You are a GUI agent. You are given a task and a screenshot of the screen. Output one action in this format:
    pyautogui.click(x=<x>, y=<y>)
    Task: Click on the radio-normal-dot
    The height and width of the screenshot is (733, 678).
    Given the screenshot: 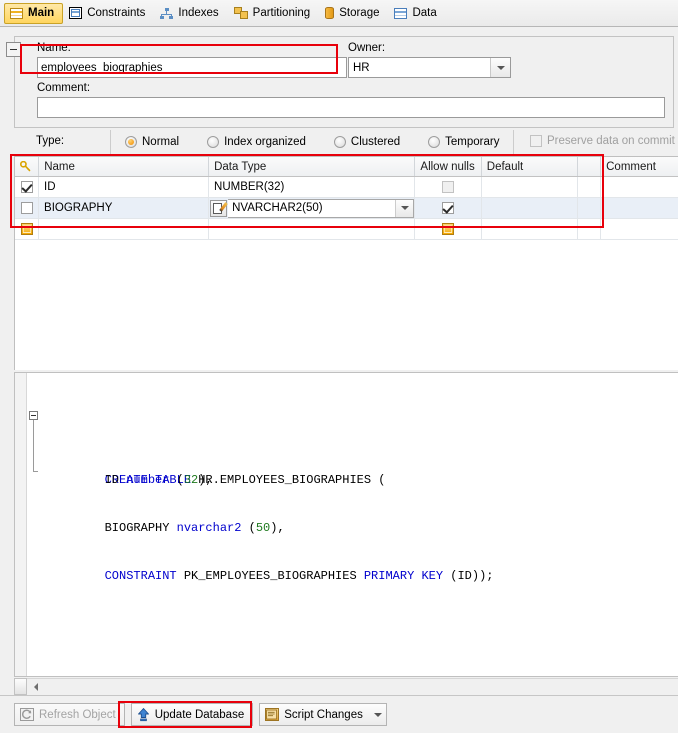 What is the action you would take?
    pyautogui.click(x=131, y=142)
    